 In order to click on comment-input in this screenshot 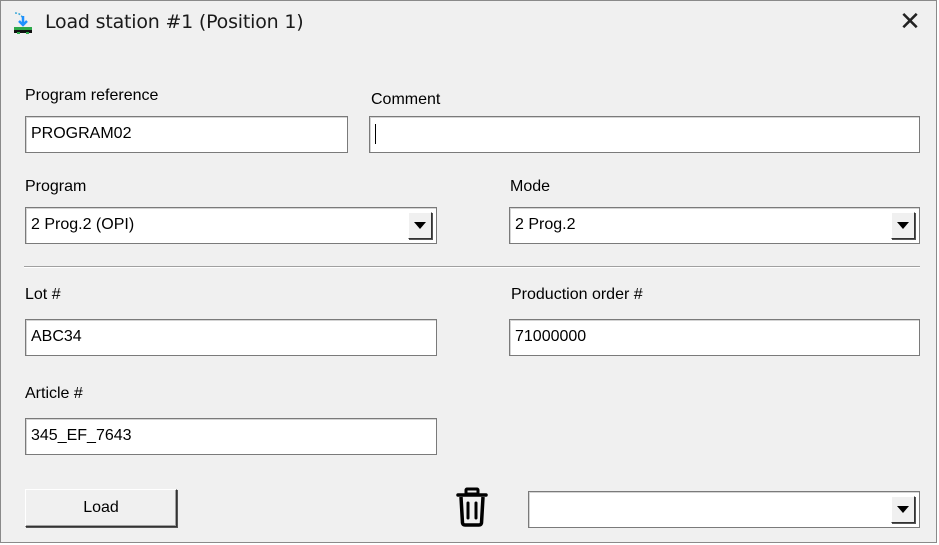, I will do `click(644, 134)`.